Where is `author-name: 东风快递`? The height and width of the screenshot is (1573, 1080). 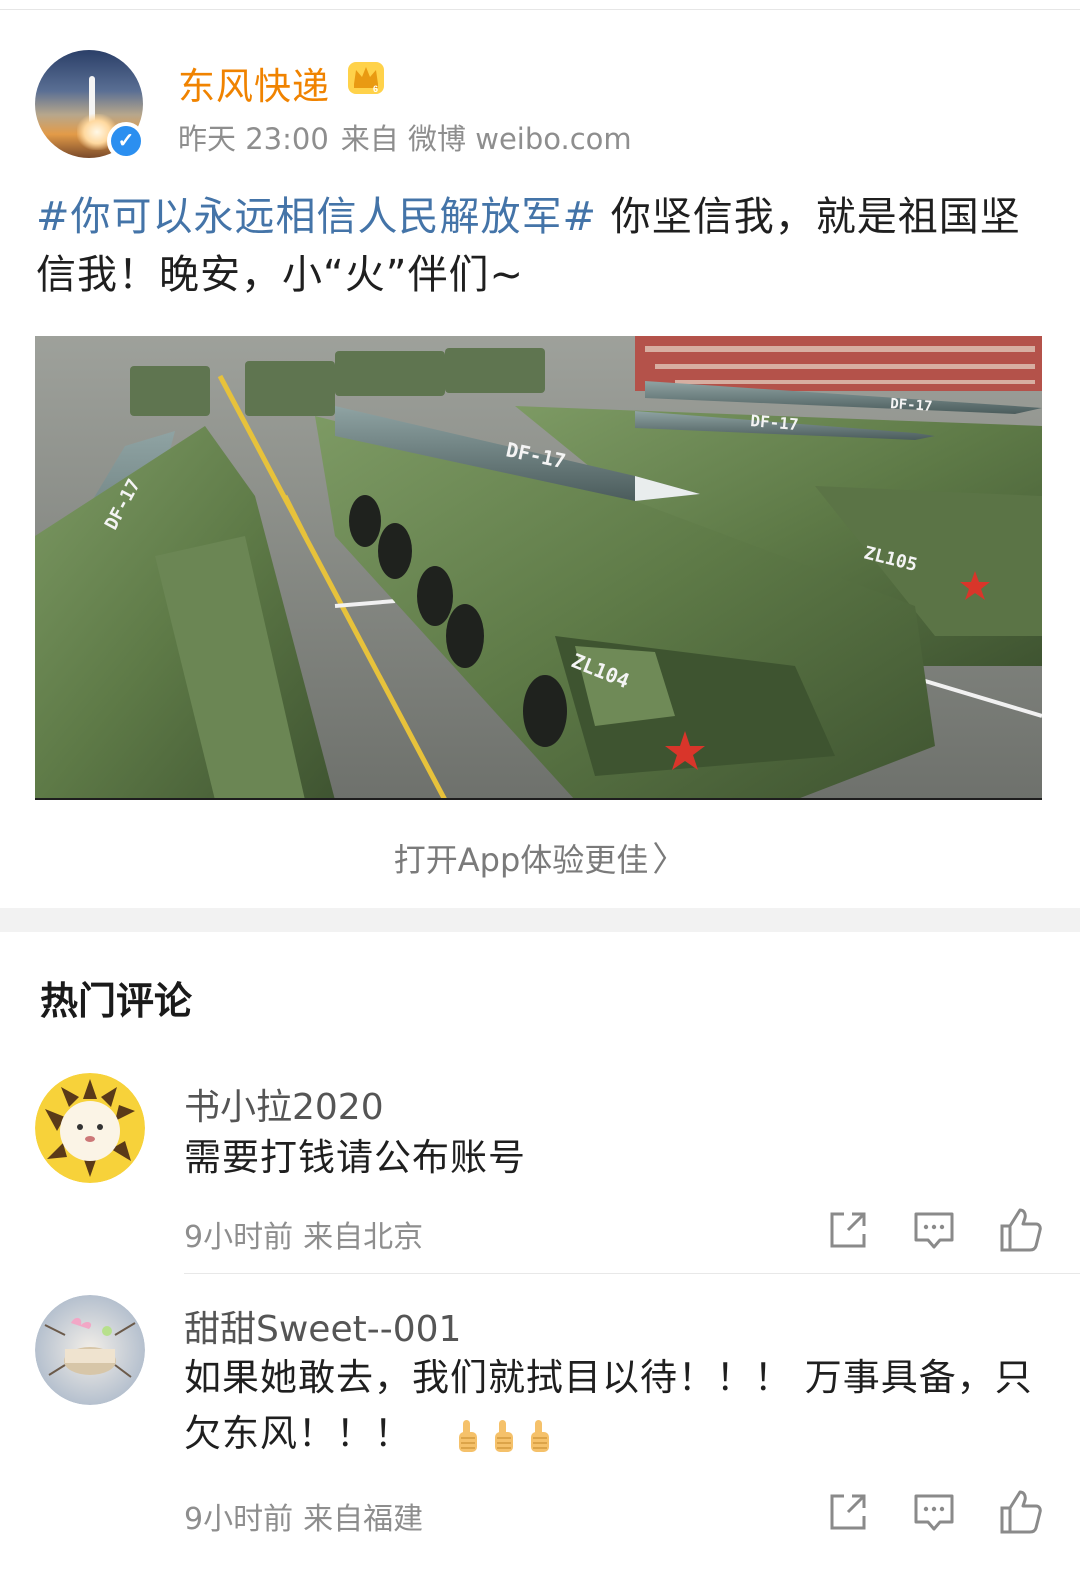
author-name: 东风快递 is located at coordinates (254, 83).